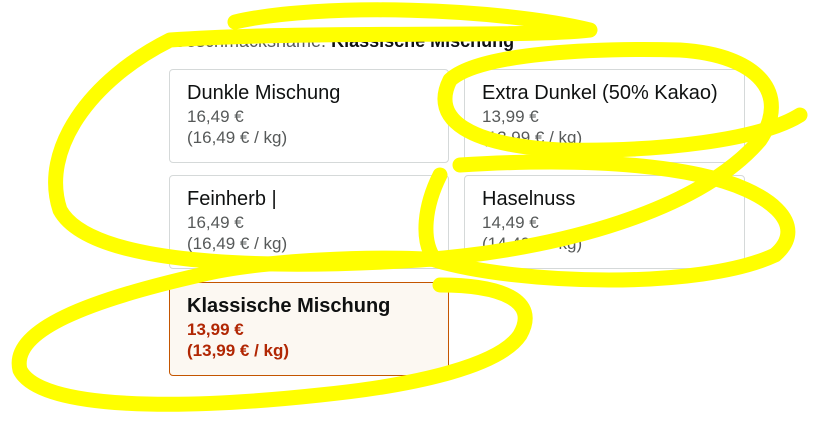  I want to click on option-name: Haselnuss, so click(529, 199).